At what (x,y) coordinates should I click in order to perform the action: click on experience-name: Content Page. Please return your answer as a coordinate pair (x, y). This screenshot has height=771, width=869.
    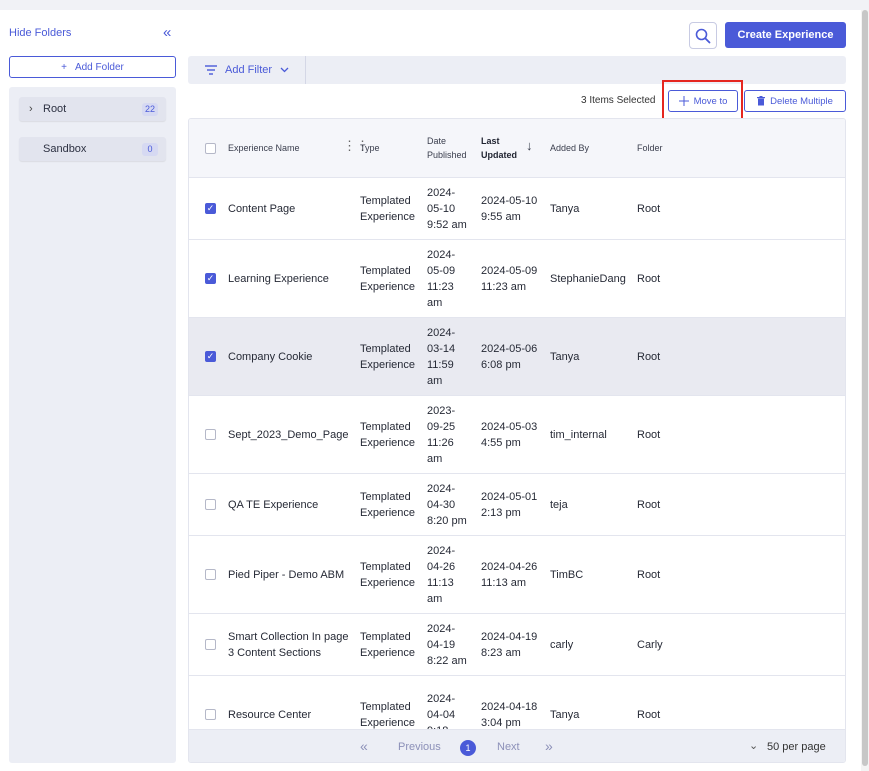
    Looking at the image, I should click on (292, 209).